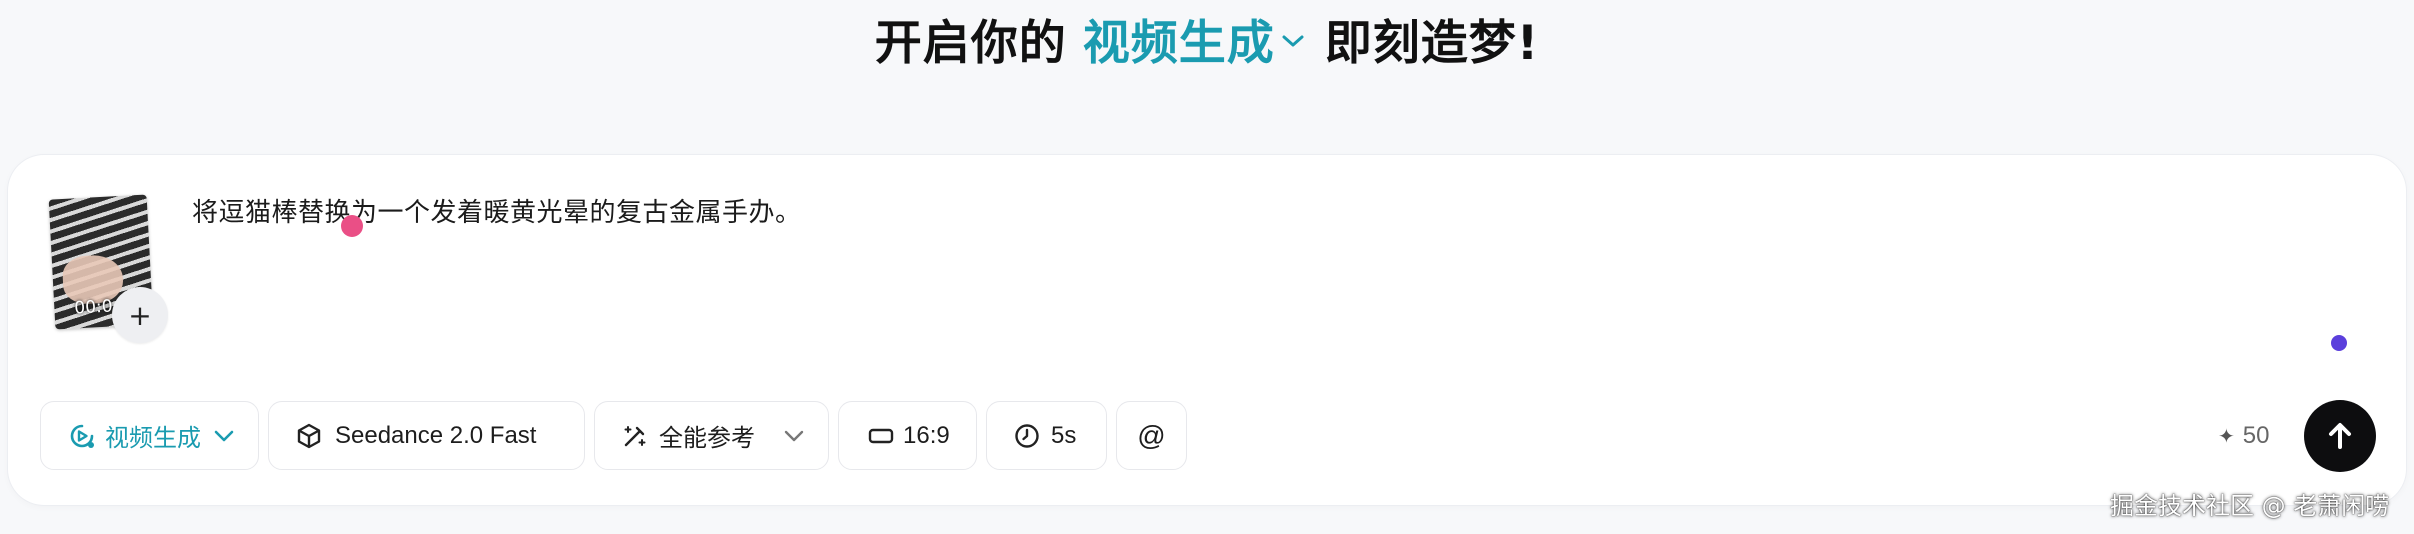  I want to click on reference-dropdown: 全能参考, so click(711, 435).